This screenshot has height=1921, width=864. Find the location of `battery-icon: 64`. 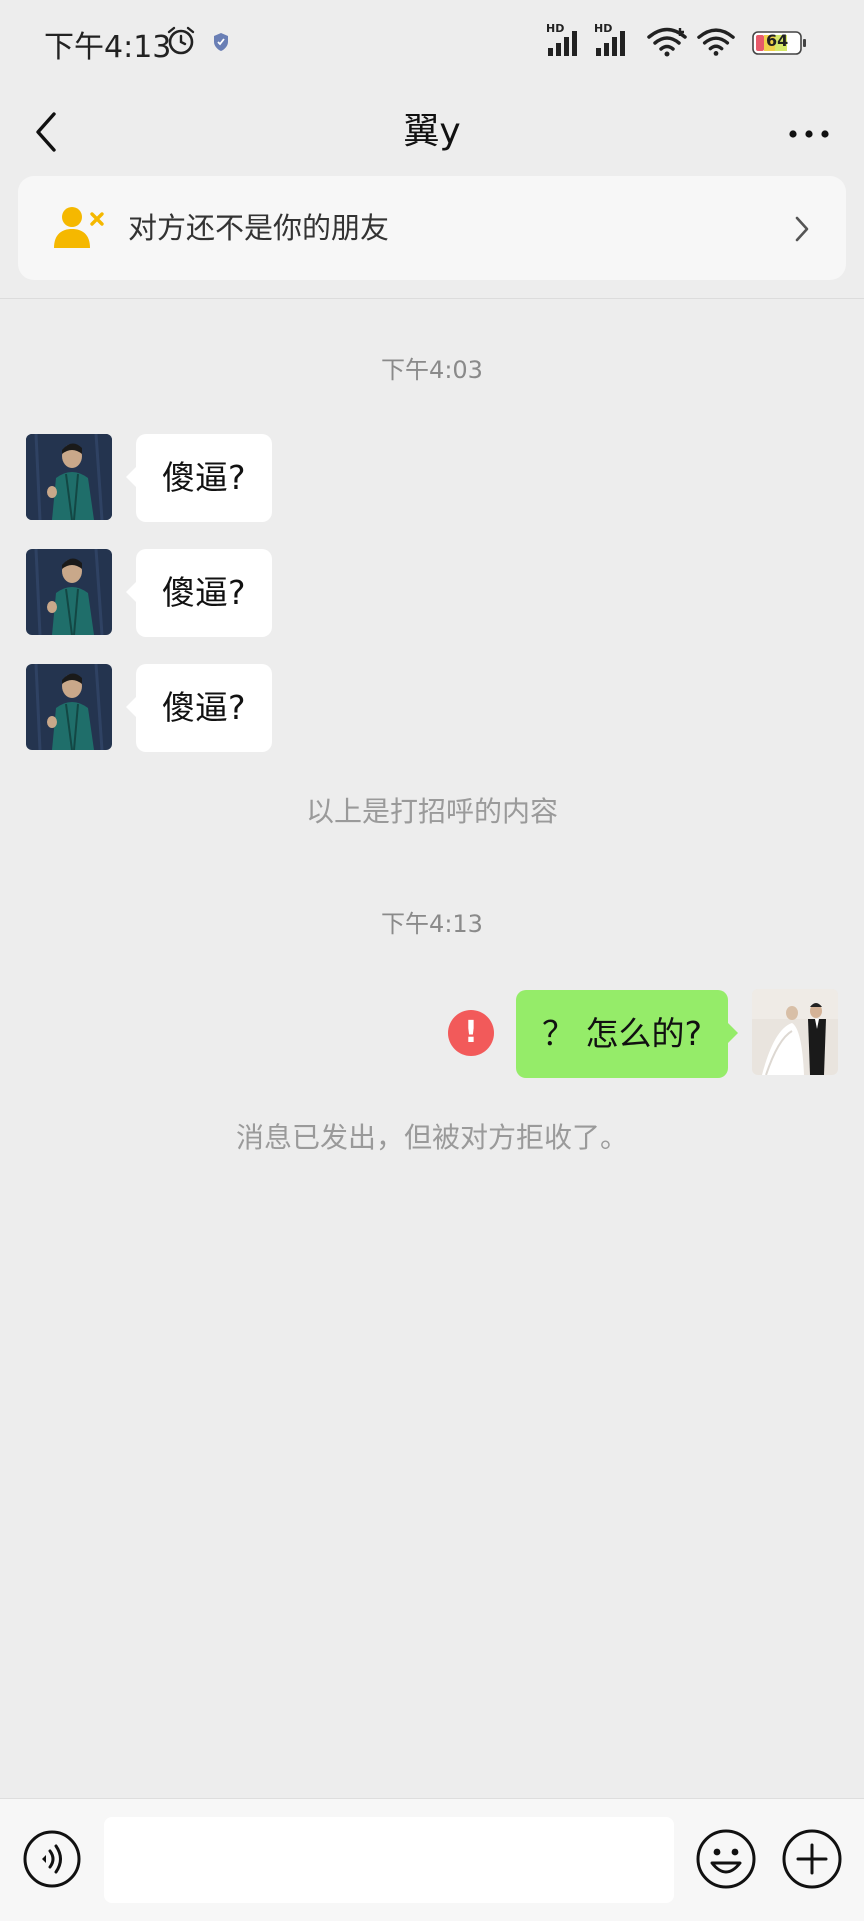

battery-icon: 64 is located at coordinates (779, 43).